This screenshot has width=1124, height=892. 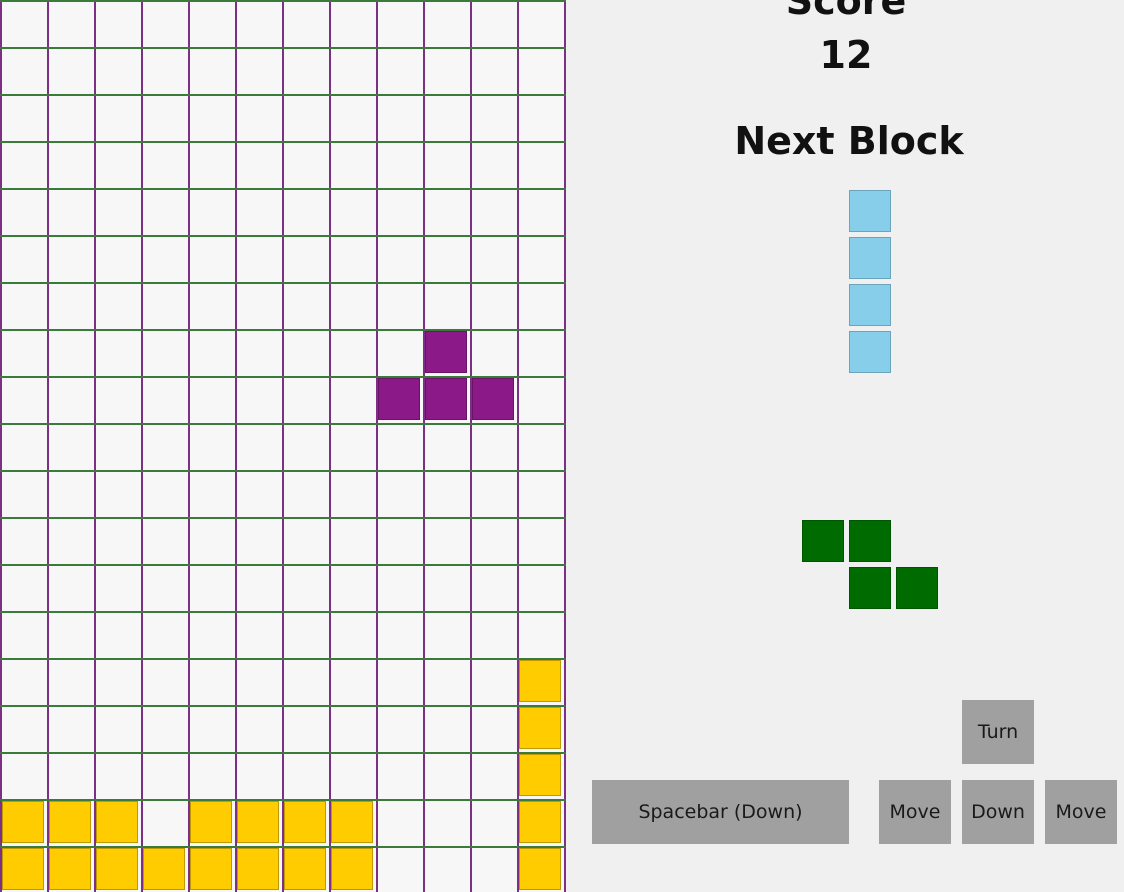 I want to click on hard-drop-button: Spacebar (Down), so click(x=720, y=812).